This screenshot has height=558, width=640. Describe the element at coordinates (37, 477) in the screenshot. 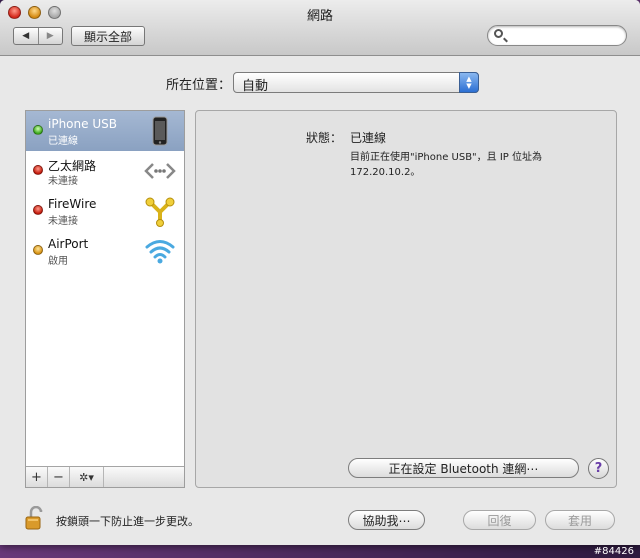

I see `add-service-button: +` at that location.